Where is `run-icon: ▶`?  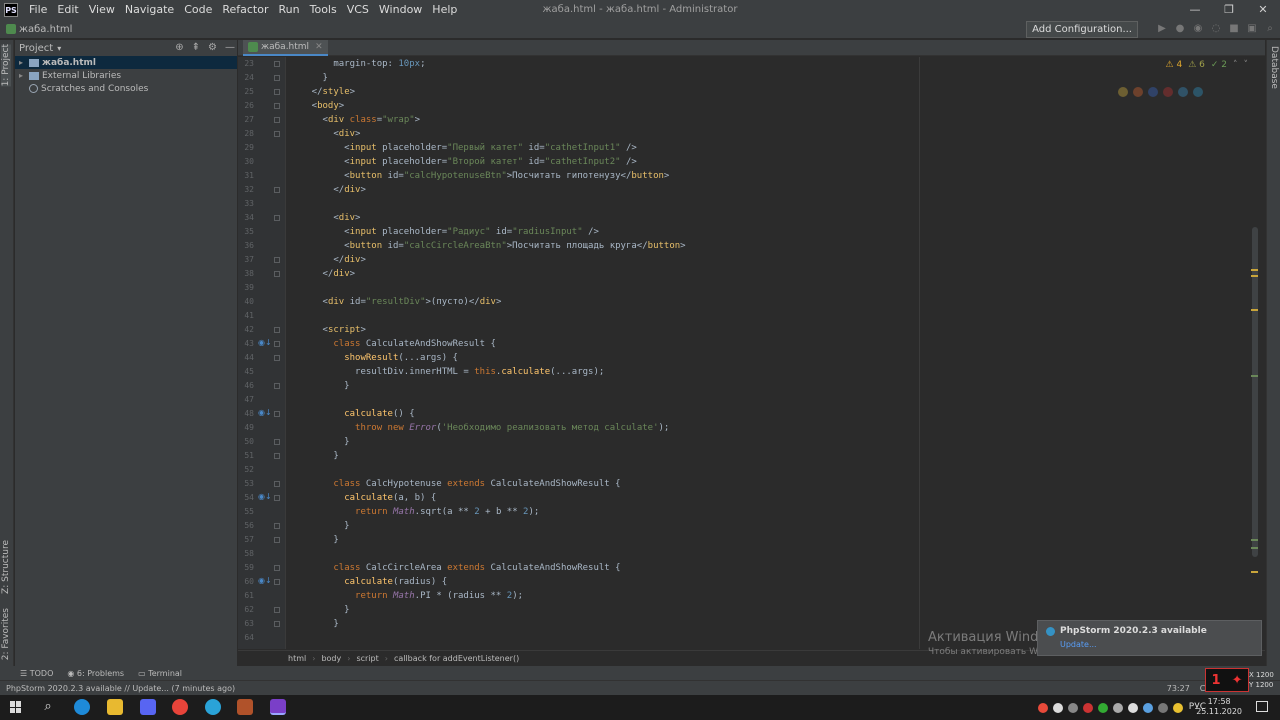 run-icon: ▶ is located at coordinates (1162, 29).